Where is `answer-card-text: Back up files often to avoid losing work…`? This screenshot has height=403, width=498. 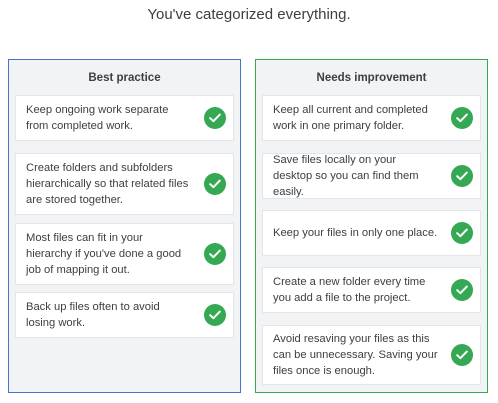 answer-card-text: Back up files often to avoid losing work… is located at coordinates (93, 315).